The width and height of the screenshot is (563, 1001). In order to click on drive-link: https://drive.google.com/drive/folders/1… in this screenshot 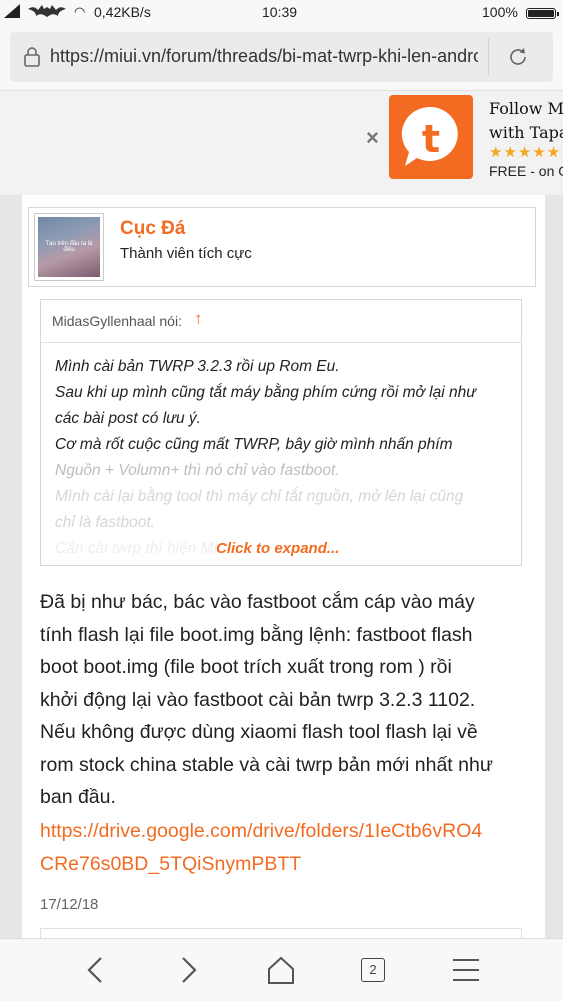, I will do `click(261, 847)`.